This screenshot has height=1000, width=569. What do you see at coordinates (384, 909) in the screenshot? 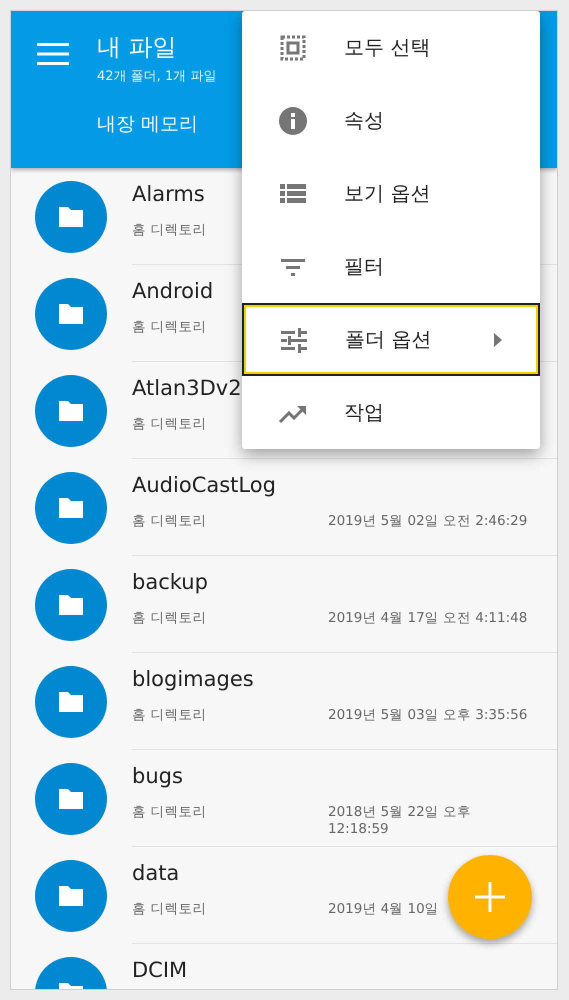
I see `modified-date: 2019년 4월 10일` at bounding box center [384, 909].